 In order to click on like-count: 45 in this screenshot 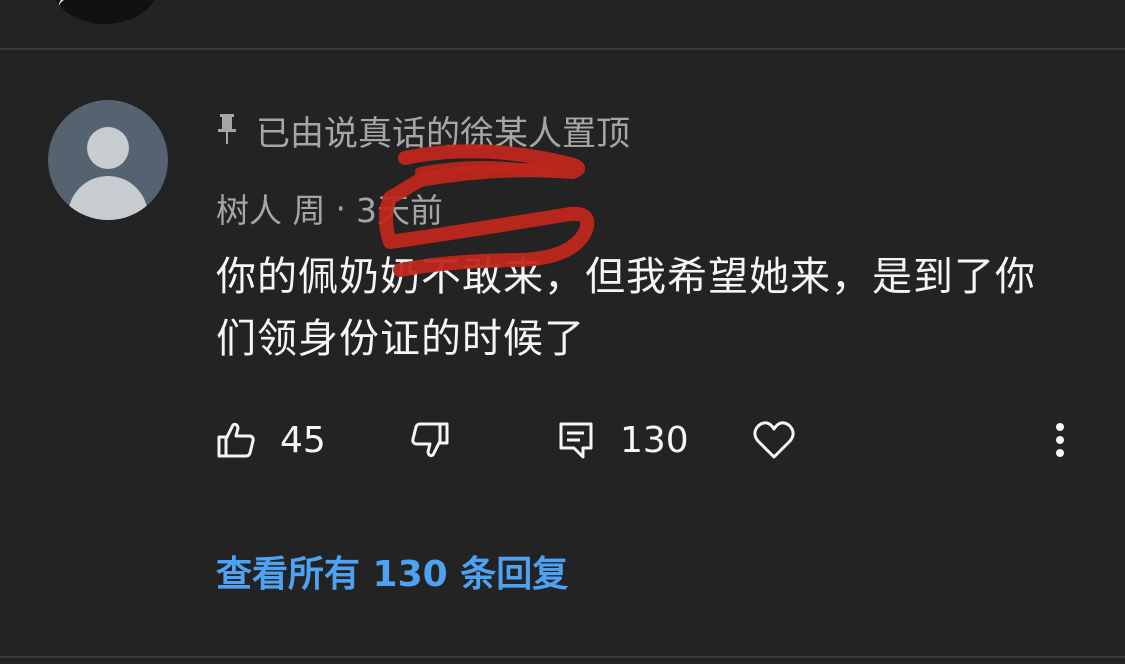, I will do `click(303, 440)`.